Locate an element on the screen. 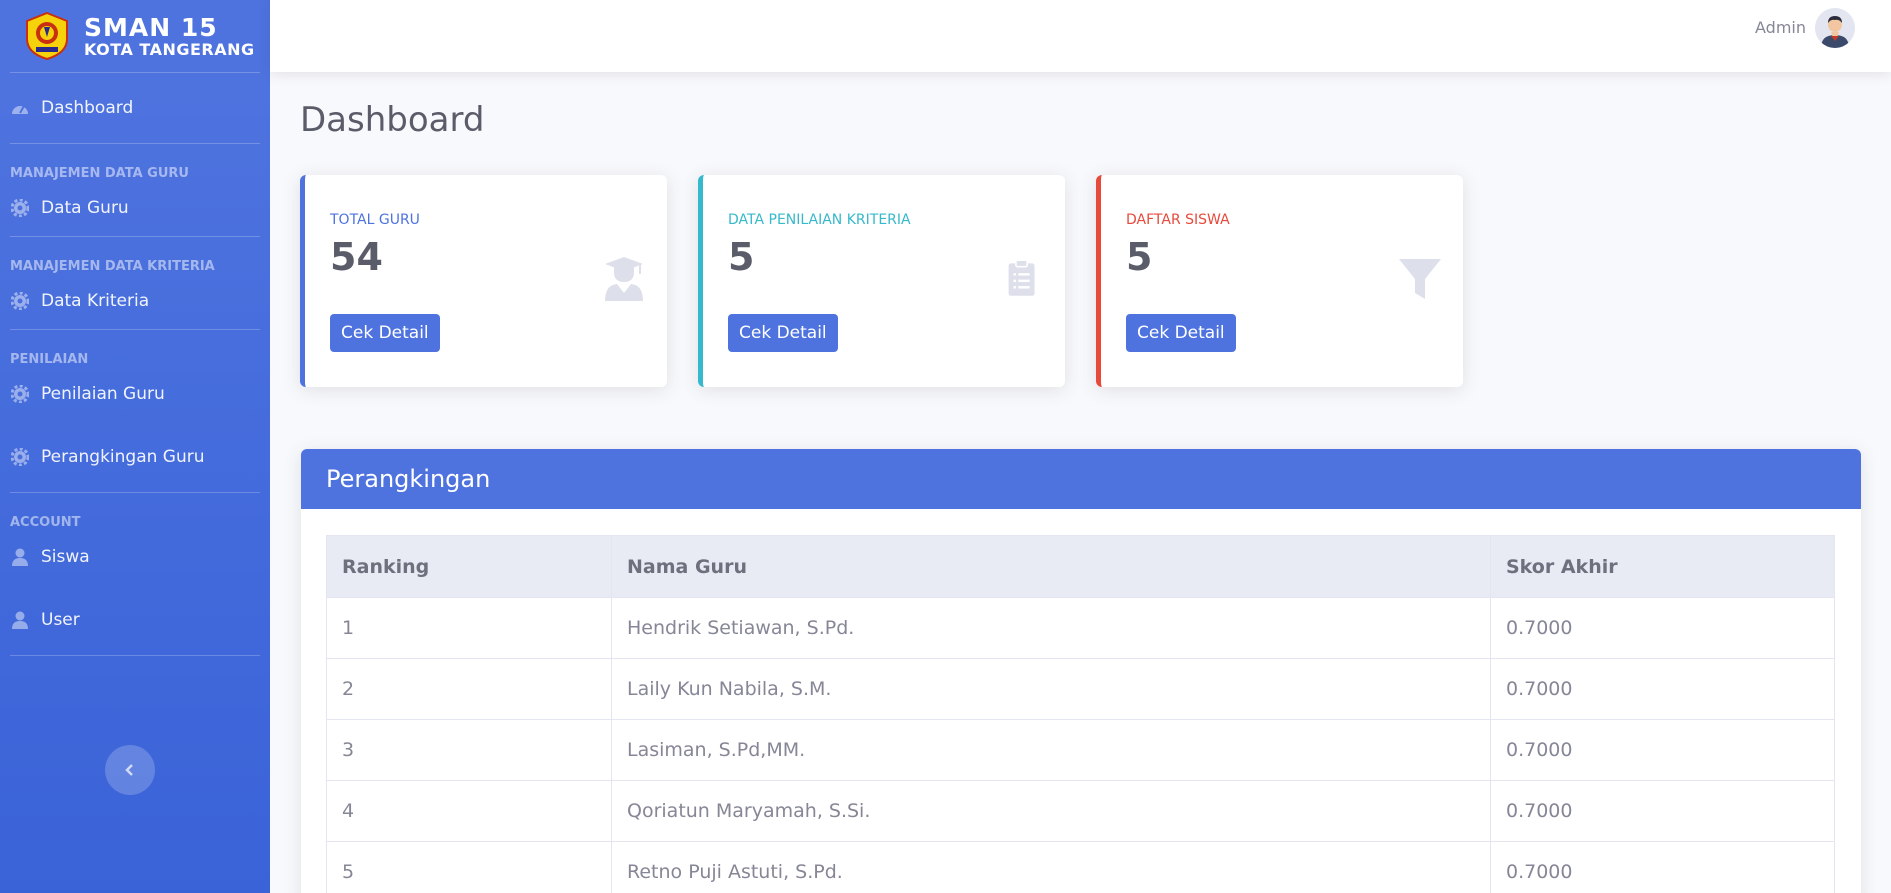  cell-ranking: 2 is located at coordinates (469, 689).